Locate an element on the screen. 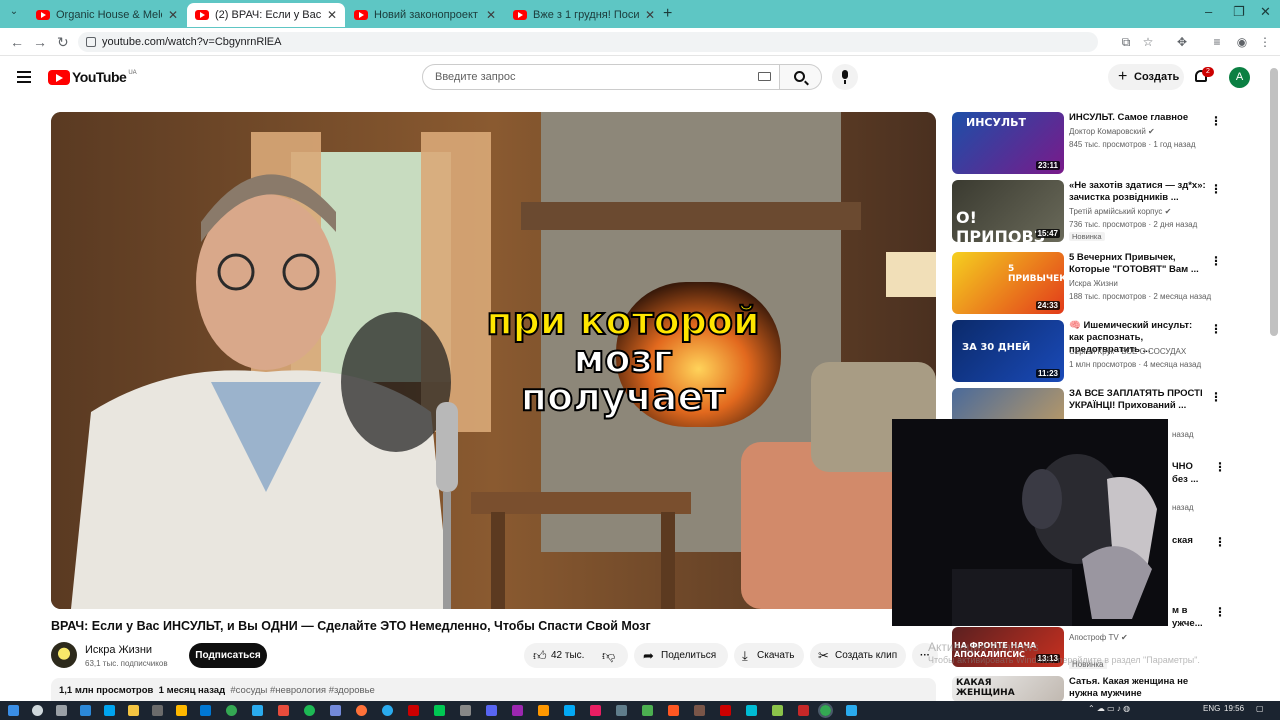 This screenshot has width=1280, height=720. clock: 19:56 is located at coordinates (1234, 708).